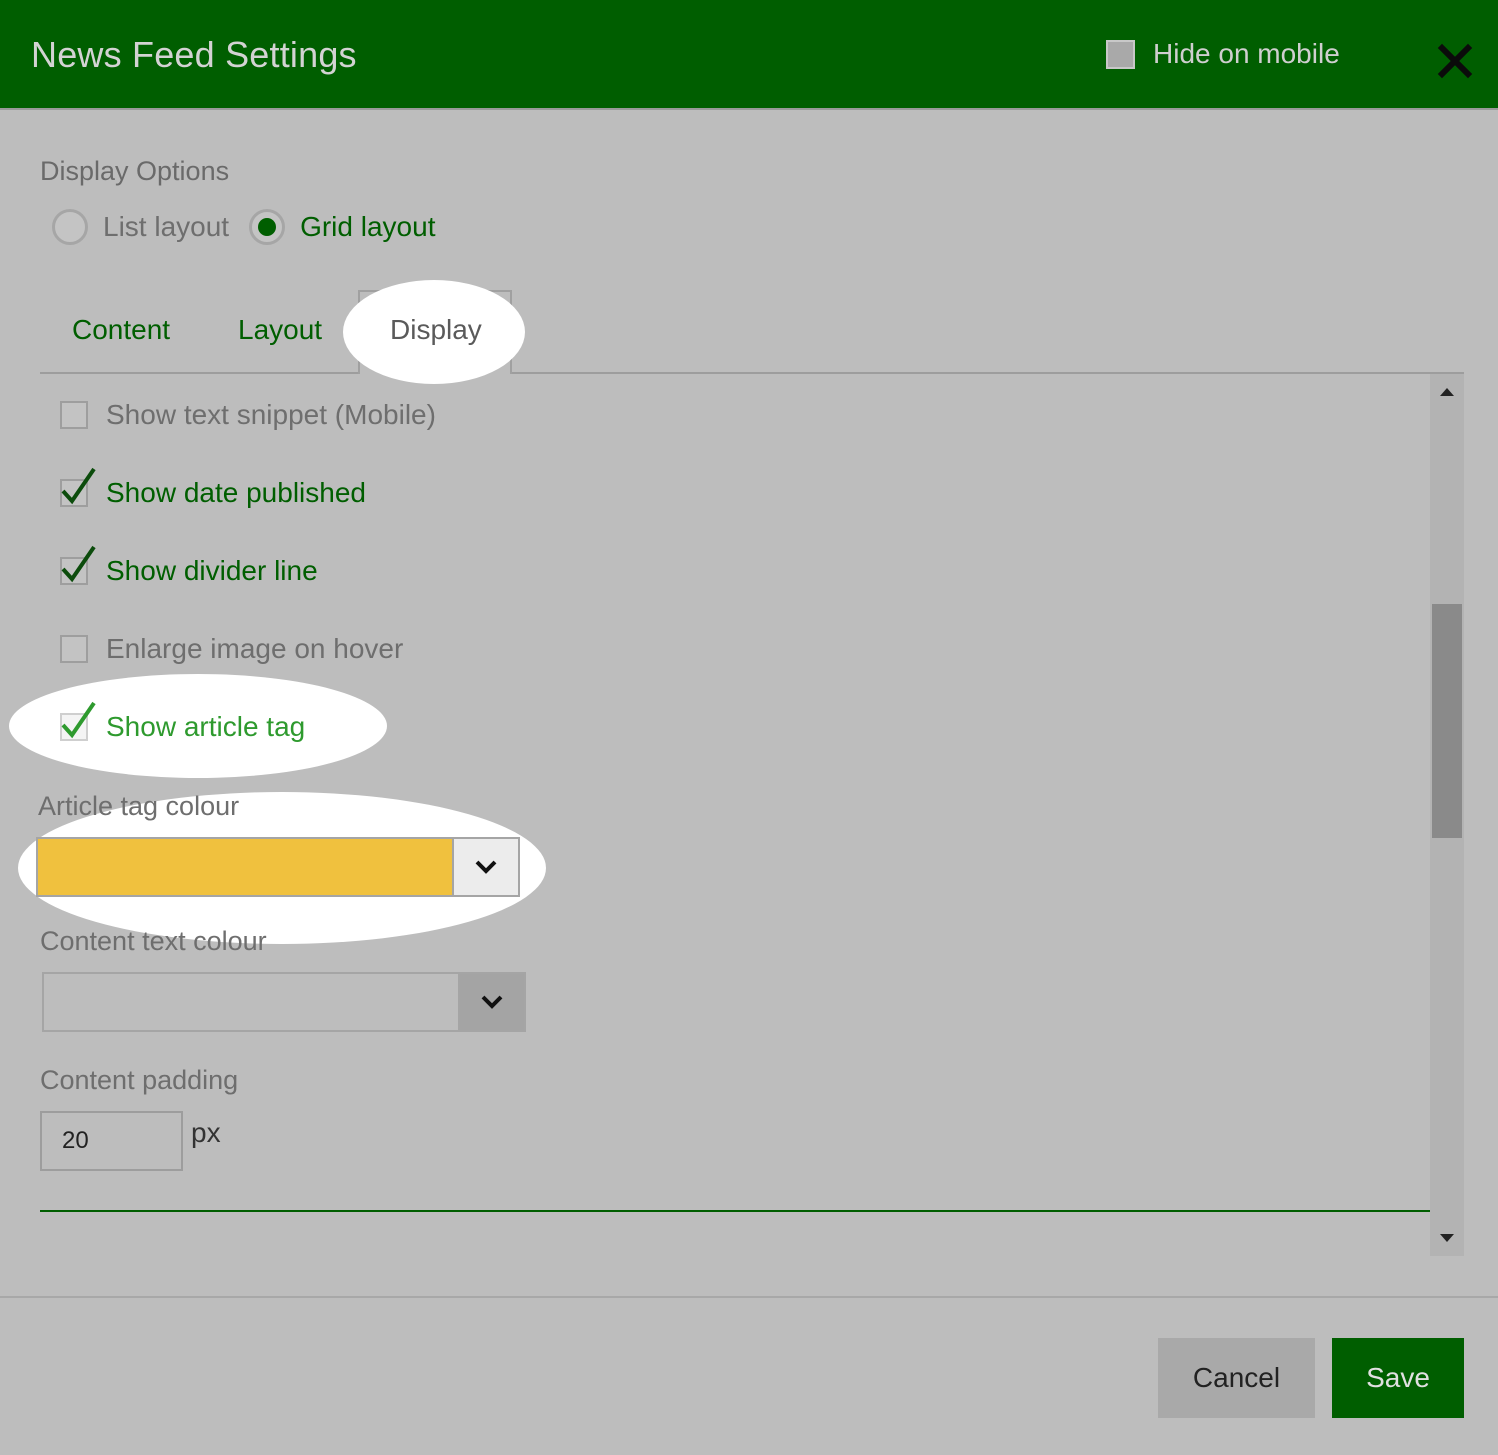  I want to click on option-enlarge-image-on-hover: Enlarge image on hover, so click(231, 649).